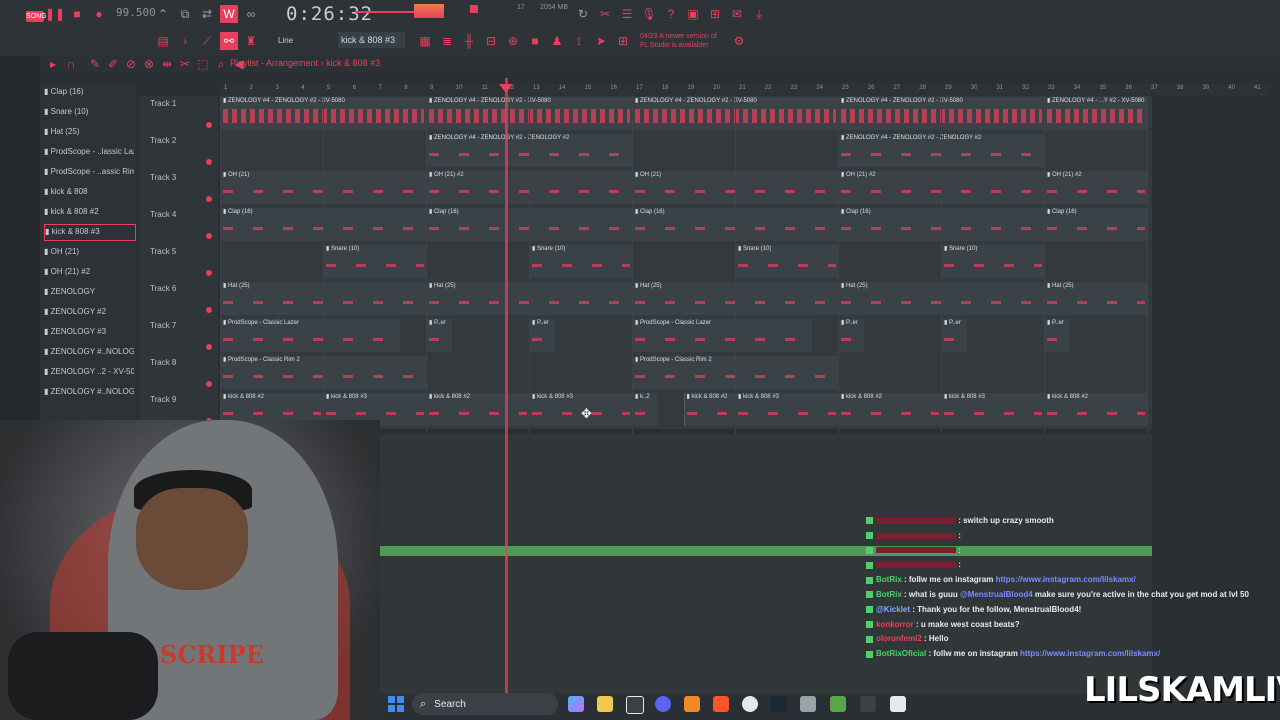 This screenshot has width=1280, height=720. I want to click on capcut-icon, so click(898, 704).